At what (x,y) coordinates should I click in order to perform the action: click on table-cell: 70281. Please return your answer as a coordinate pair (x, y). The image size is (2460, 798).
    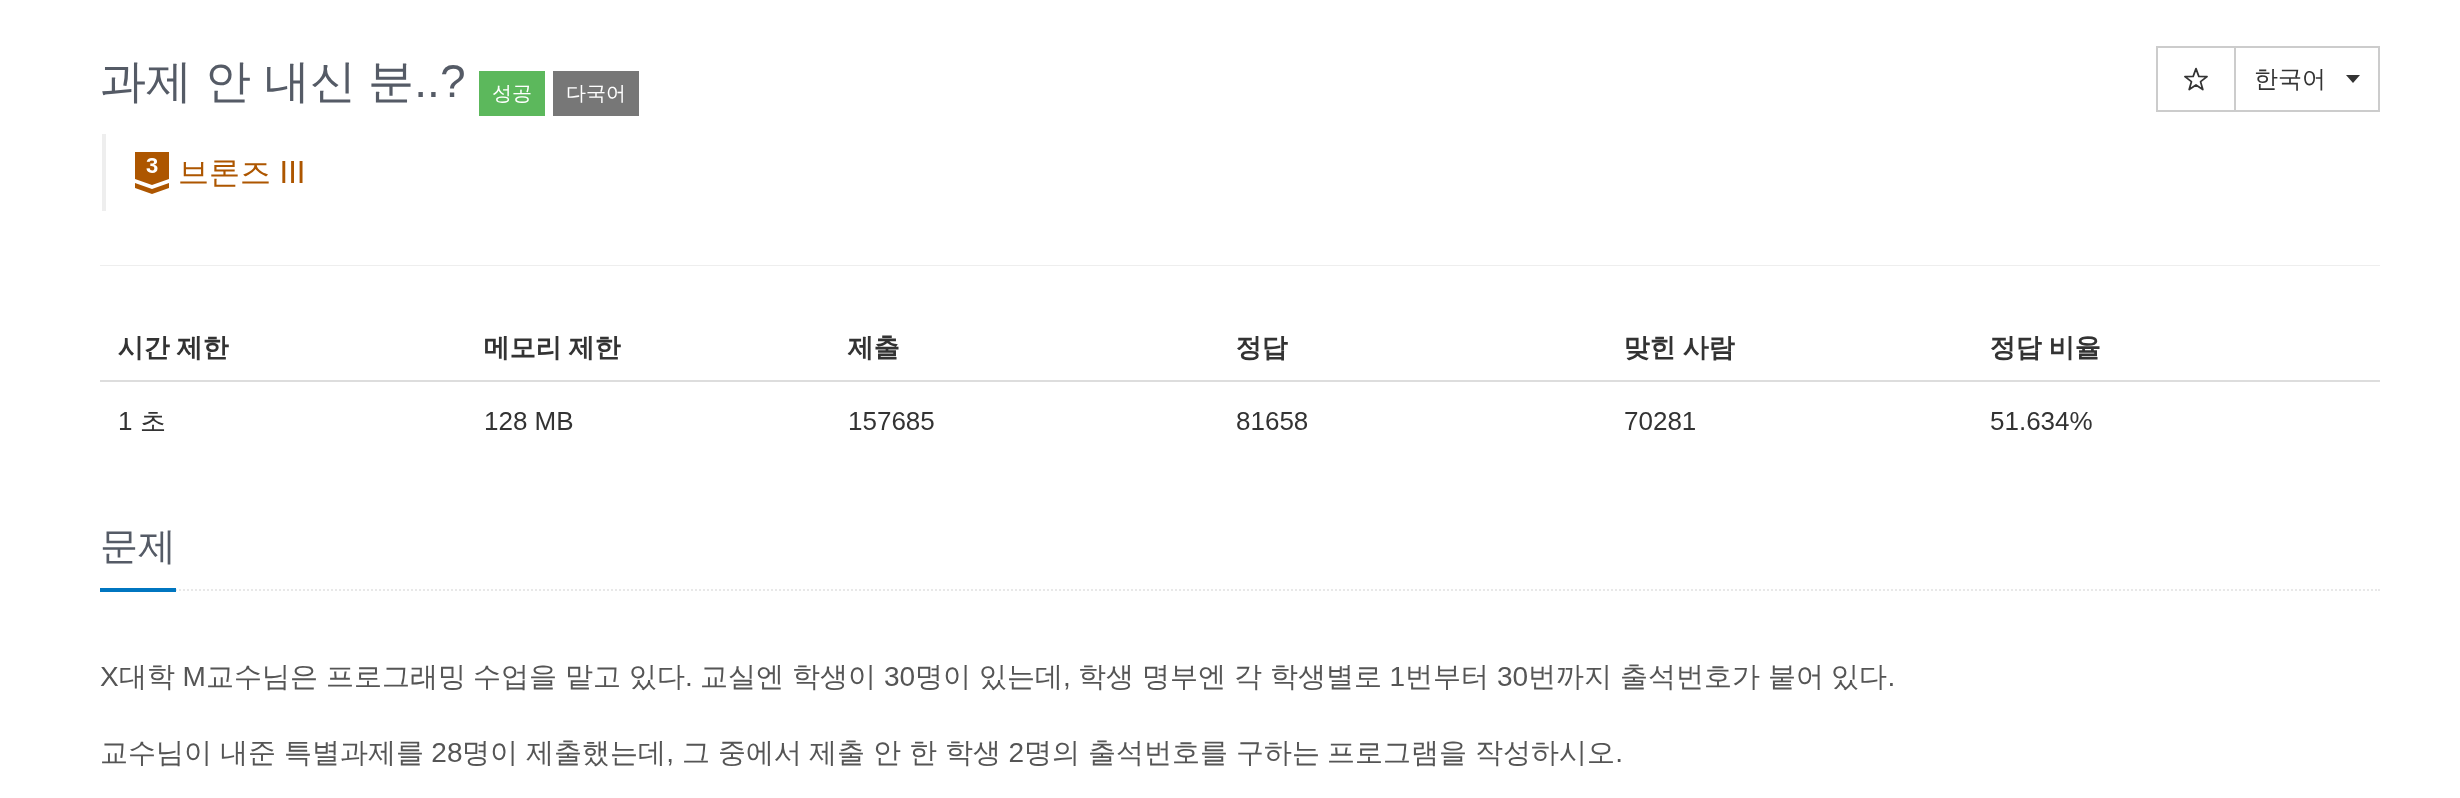
    Looking at the image, I should click on (1789, 420).